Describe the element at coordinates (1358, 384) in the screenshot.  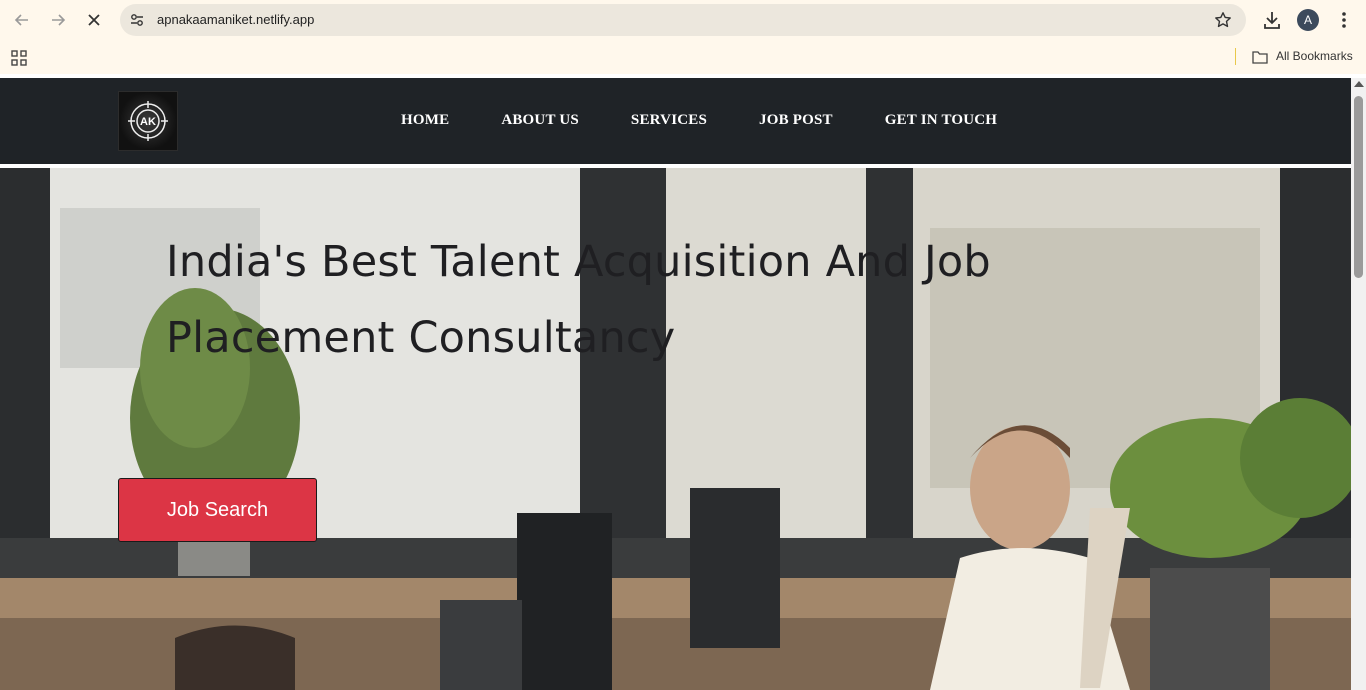
I see `page-scrollbar` at that location.